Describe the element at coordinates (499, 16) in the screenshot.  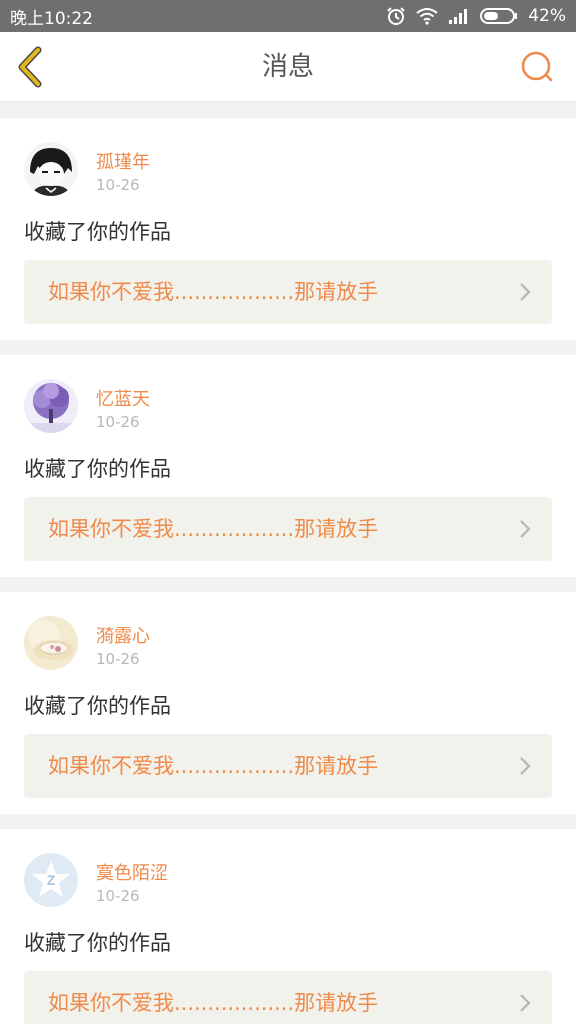
I see `battery-icon` at that location.